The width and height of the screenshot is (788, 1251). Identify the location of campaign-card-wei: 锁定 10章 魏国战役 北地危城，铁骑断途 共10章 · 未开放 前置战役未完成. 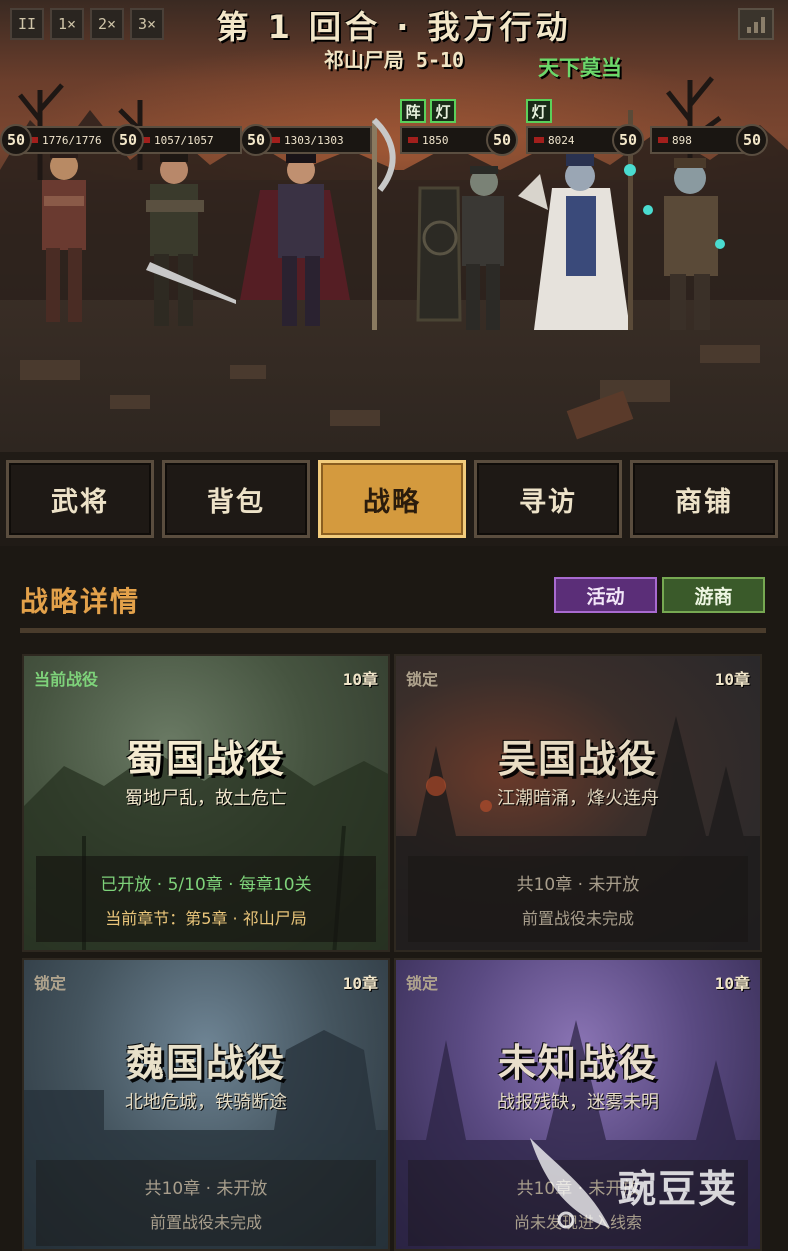
(206, 1104).